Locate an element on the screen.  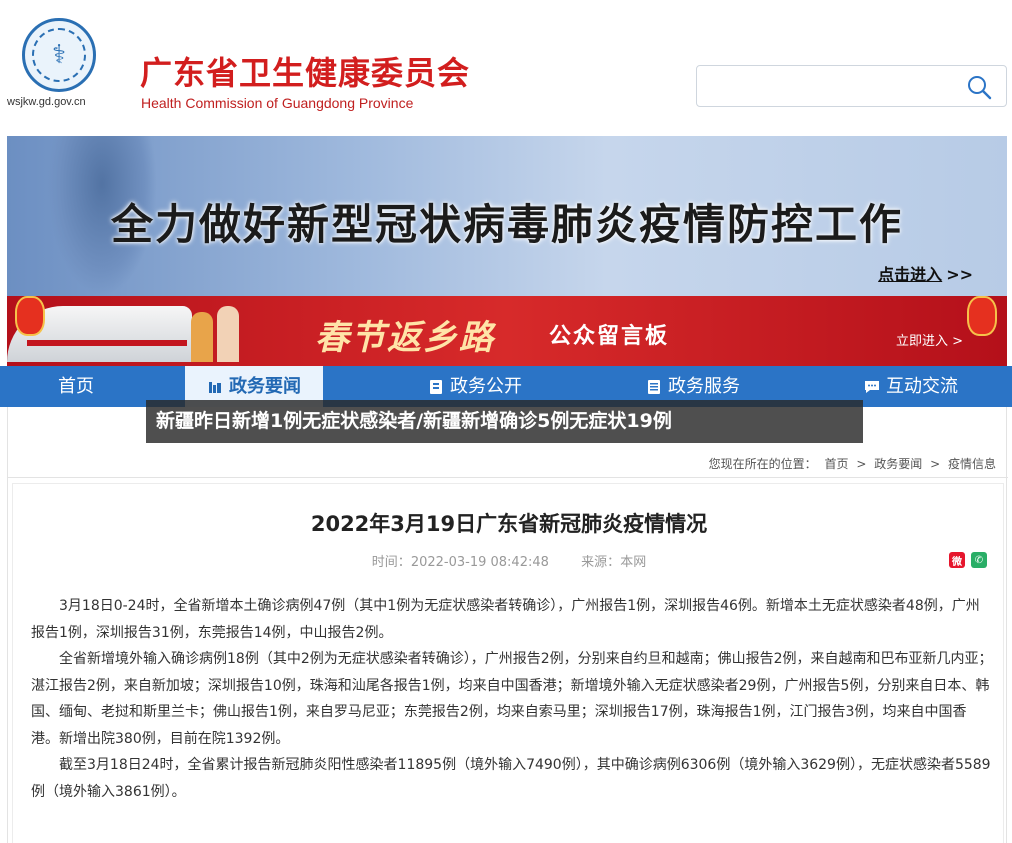
nav-item-home: 首页 is located at coordinates (76, 386).